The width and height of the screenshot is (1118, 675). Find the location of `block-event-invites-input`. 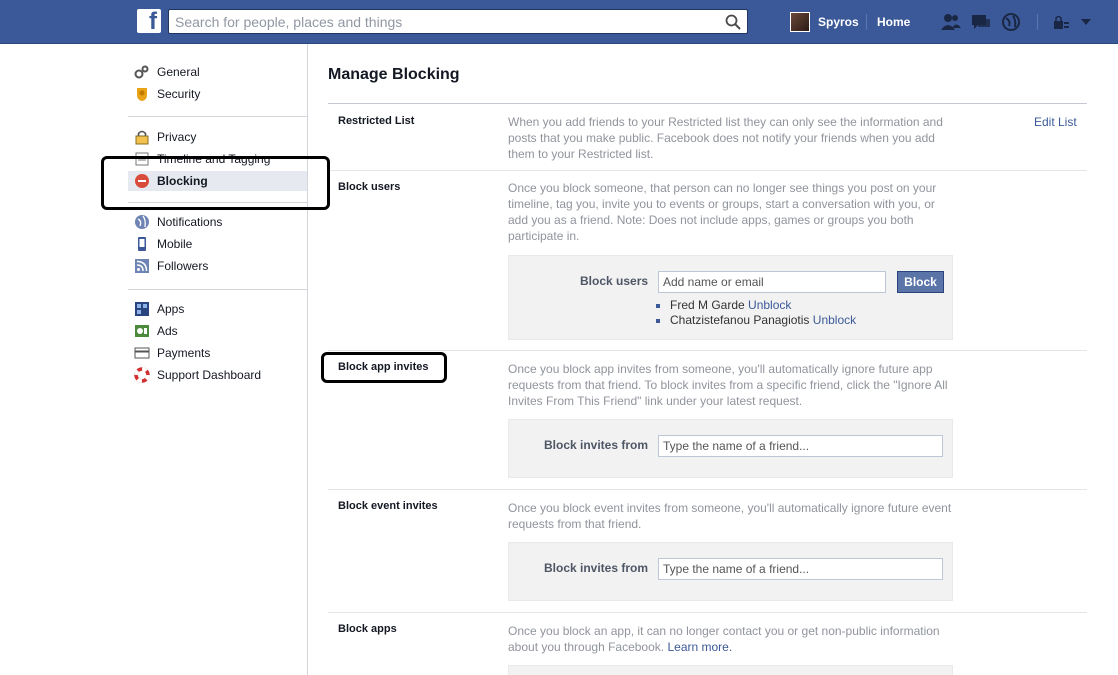

block-event-invites-input is located at coordinates (800, 569).